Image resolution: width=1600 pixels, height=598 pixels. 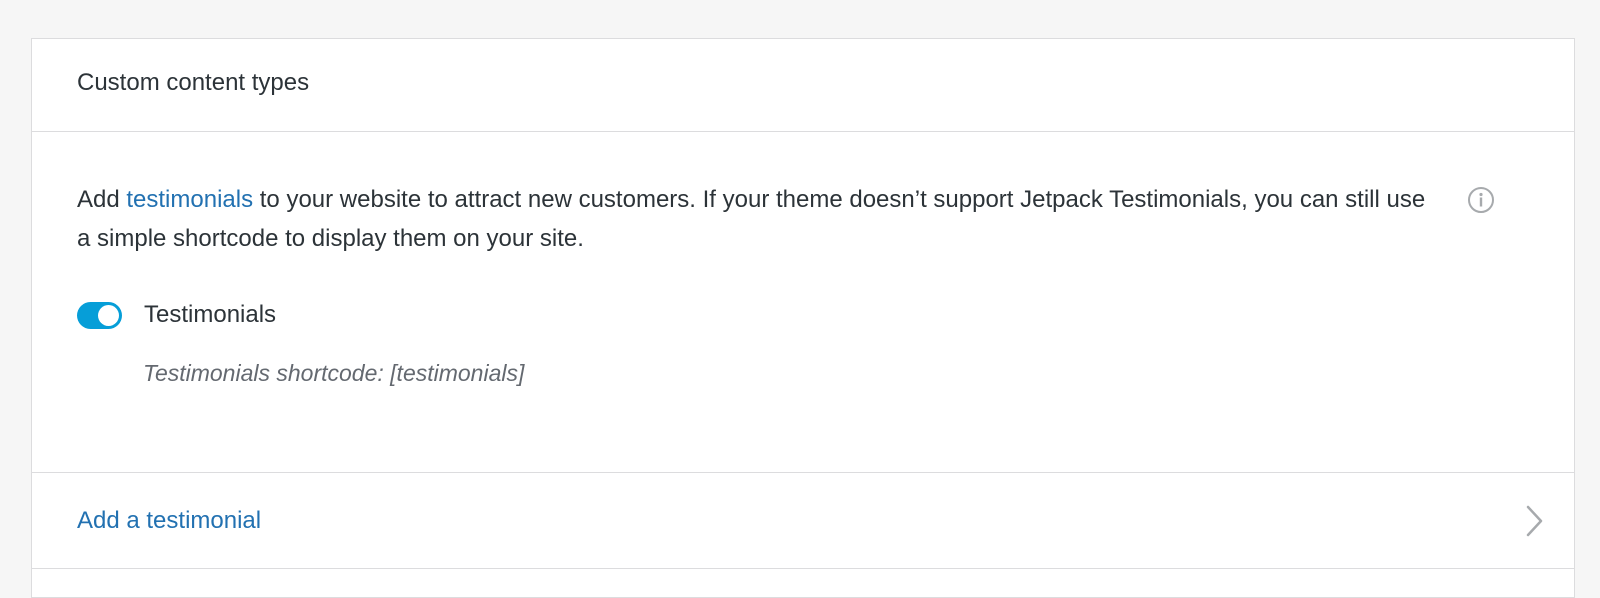 I want to click on testimonials-toggle, so click(x=99, y=315).